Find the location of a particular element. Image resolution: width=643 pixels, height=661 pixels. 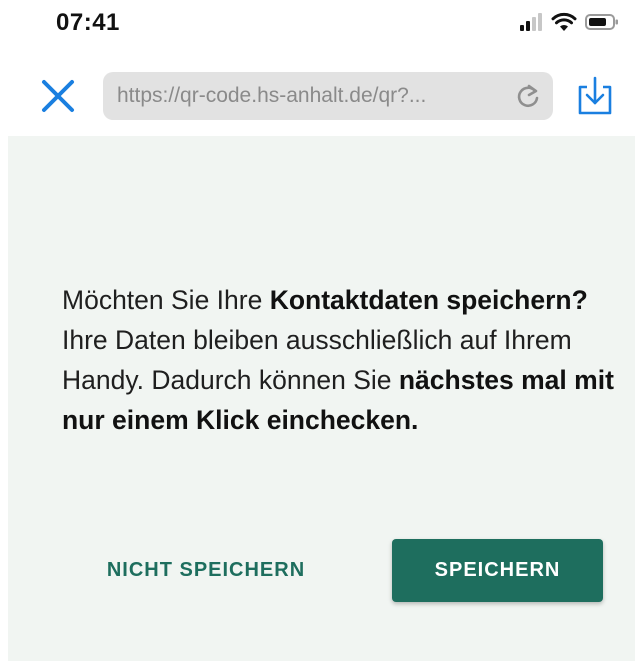

download-button is located at coordinates (595, 96).